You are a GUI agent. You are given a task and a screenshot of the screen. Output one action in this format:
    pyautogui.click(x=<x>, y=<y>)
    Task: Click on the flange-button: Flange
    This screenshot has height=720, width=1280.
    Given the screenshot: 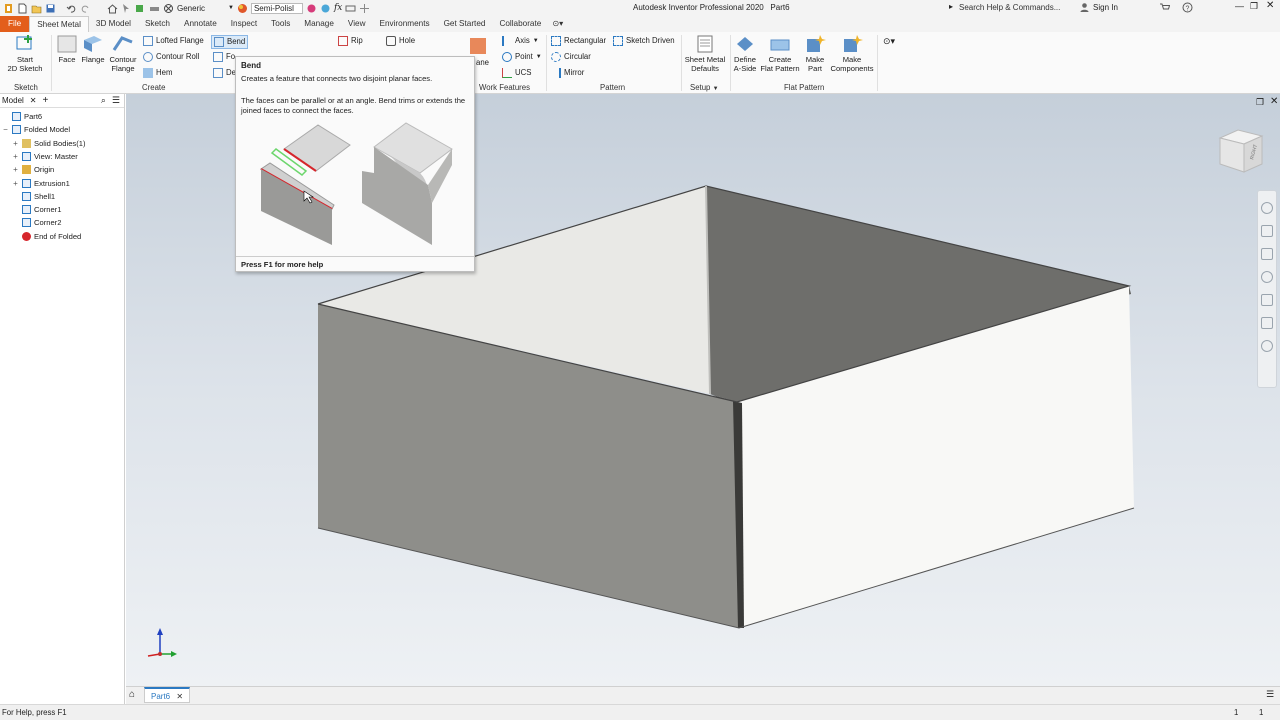 What is the action you would take?
    pyautogui.click(x=93, y=49)
    